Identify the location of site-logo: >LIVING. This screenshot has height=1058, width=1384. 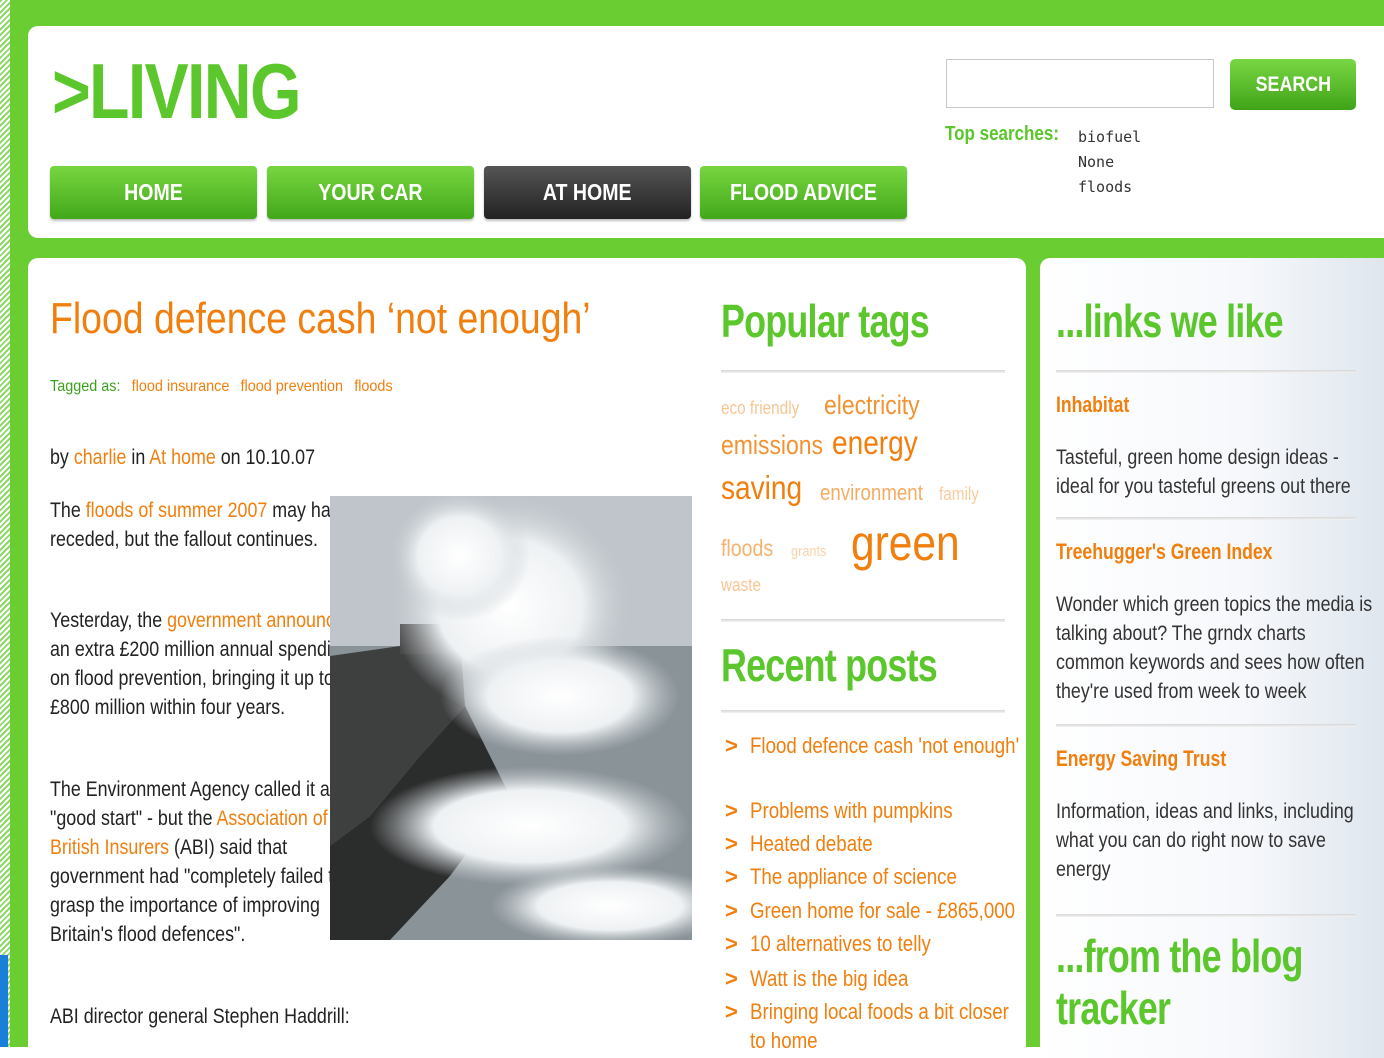
(177, 91).